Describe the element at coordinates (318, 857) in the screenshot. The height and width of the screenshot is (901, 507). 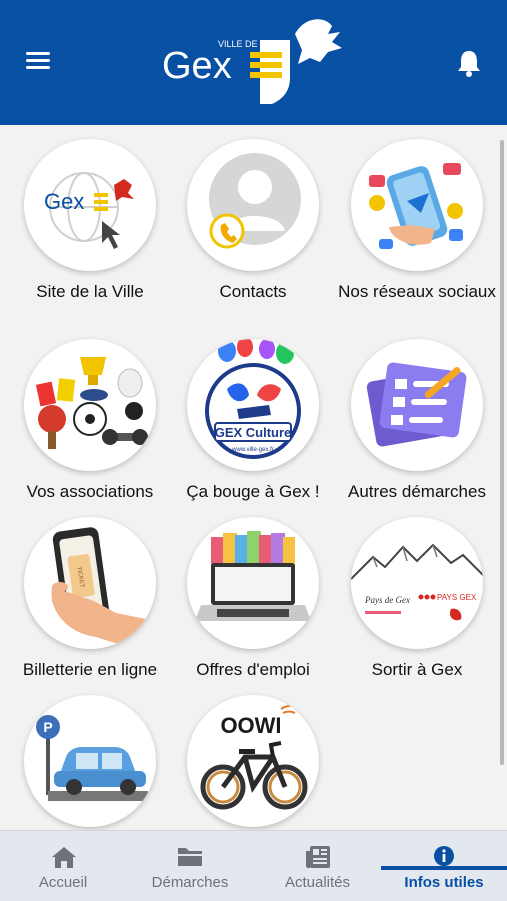
I see `newspaper-icon` at that location.